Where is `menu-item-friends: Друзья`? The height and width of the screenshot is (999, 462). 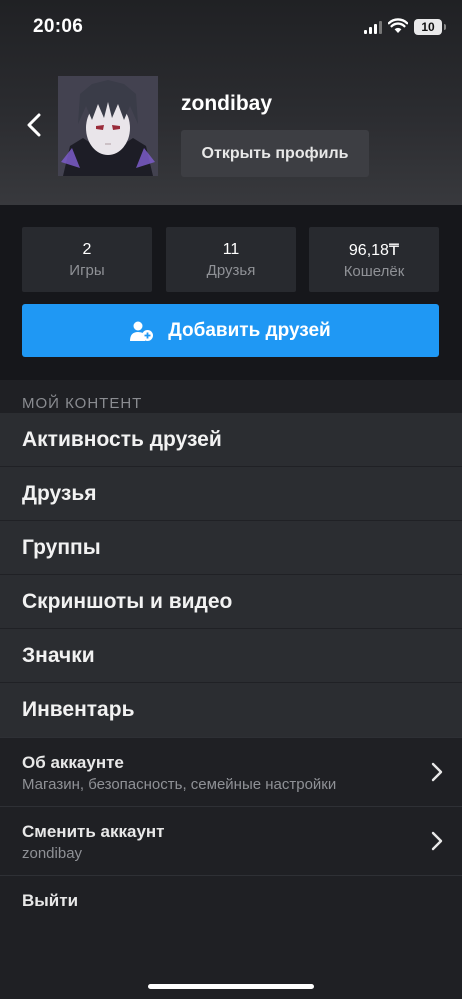
menu-item-friends: Друзья is located at coordinates (231, 494).